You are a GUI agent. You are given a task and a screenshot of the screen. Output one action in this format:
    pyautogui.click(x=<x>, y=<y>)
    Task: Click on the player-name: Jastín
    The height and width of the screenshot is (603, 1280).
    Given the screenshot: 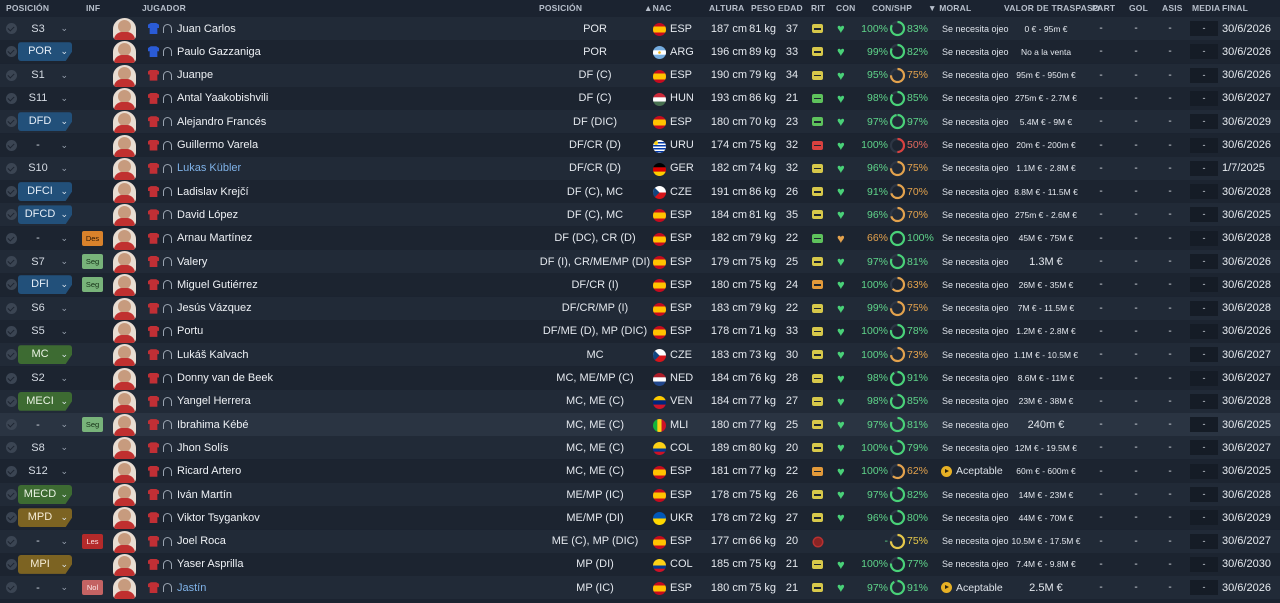 What is the action you would take?
    pyautogui.click(x=191, y=587)
    